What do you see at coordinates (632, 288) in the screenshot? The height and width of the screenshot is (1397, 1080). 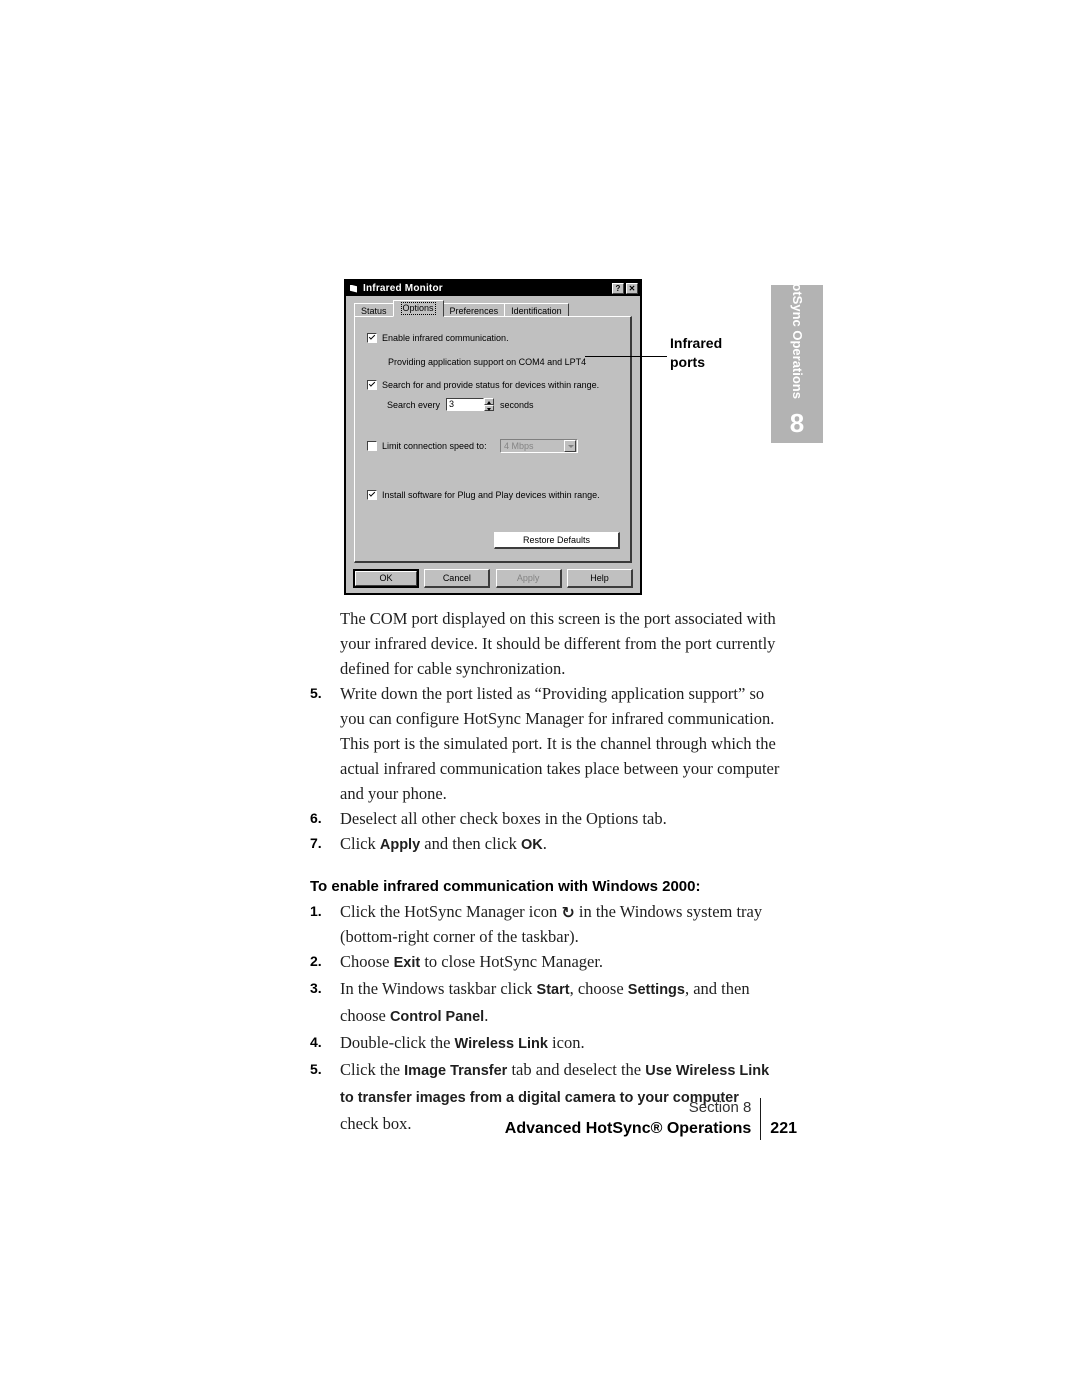 I see `close-icon: ✕` at bounding box center [632, 288].